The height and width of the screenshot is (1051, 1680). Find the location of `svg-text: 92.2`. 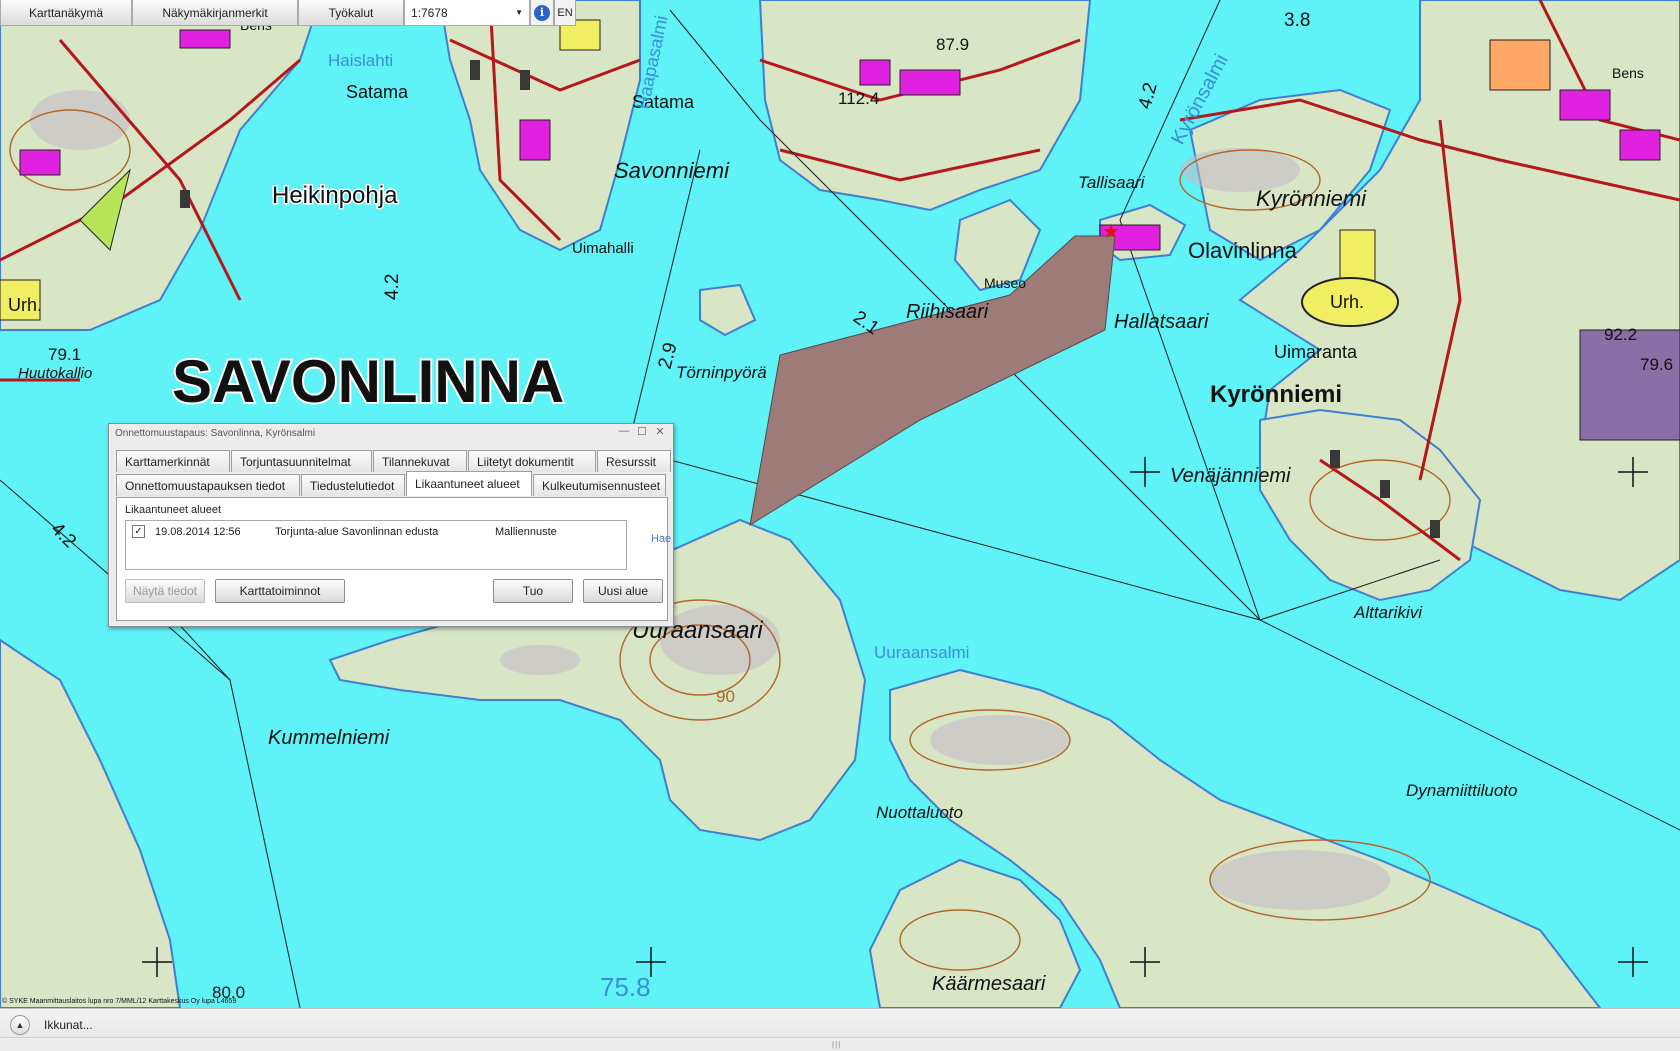

svg-text: 92.2 is located at coordinates (1620, 334).